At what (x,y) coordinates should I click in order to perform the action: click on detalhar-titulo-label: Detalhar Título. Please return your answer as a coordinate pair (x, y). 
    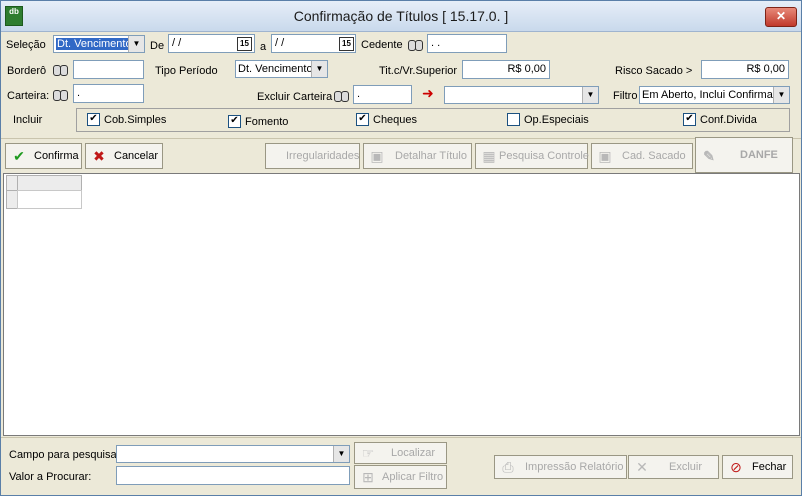
    Looking at the image, I should click on (431, 156).